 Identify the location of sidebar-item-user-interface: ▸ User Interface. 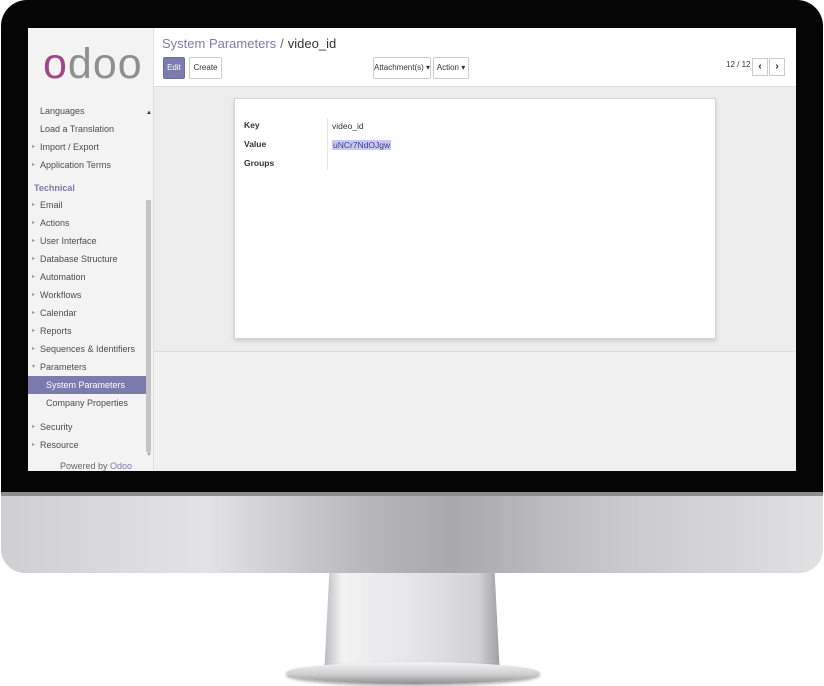
(87, 241).